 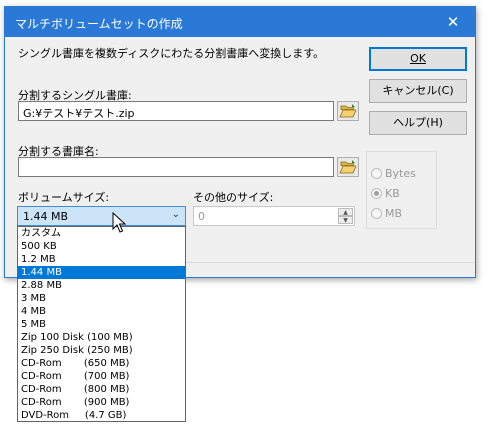 I want to click on spin-down-icon: ▼, so click(x=345, y=220).